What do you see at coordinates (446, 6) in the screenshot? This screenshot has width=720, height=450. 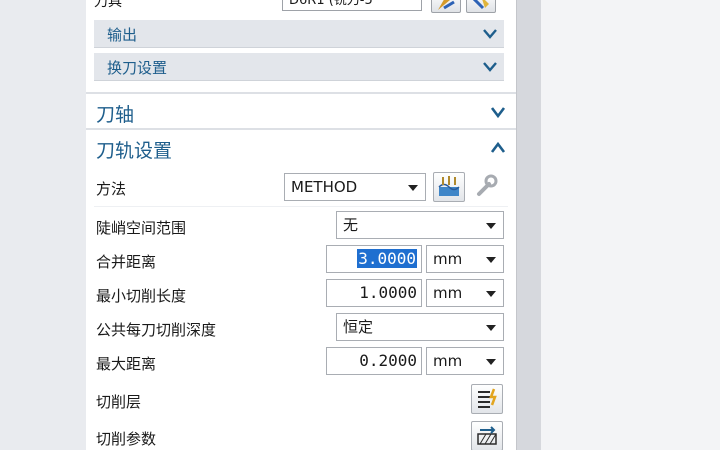 I see `cutter-select-icon` at bounding box center [446, 6].